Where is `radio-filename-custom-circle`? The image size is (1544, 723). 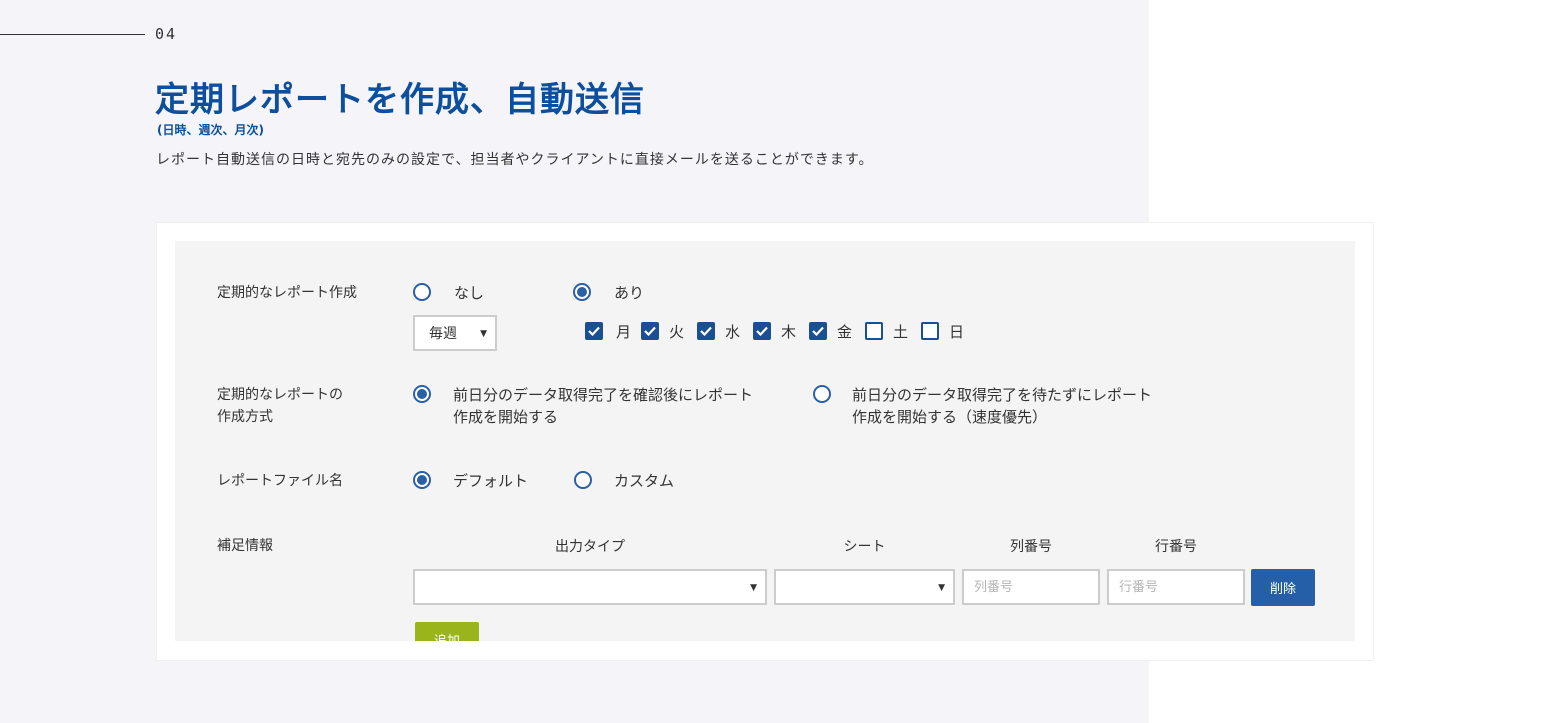 radio-filename-custom-circle is located at coordinates (583, 480).